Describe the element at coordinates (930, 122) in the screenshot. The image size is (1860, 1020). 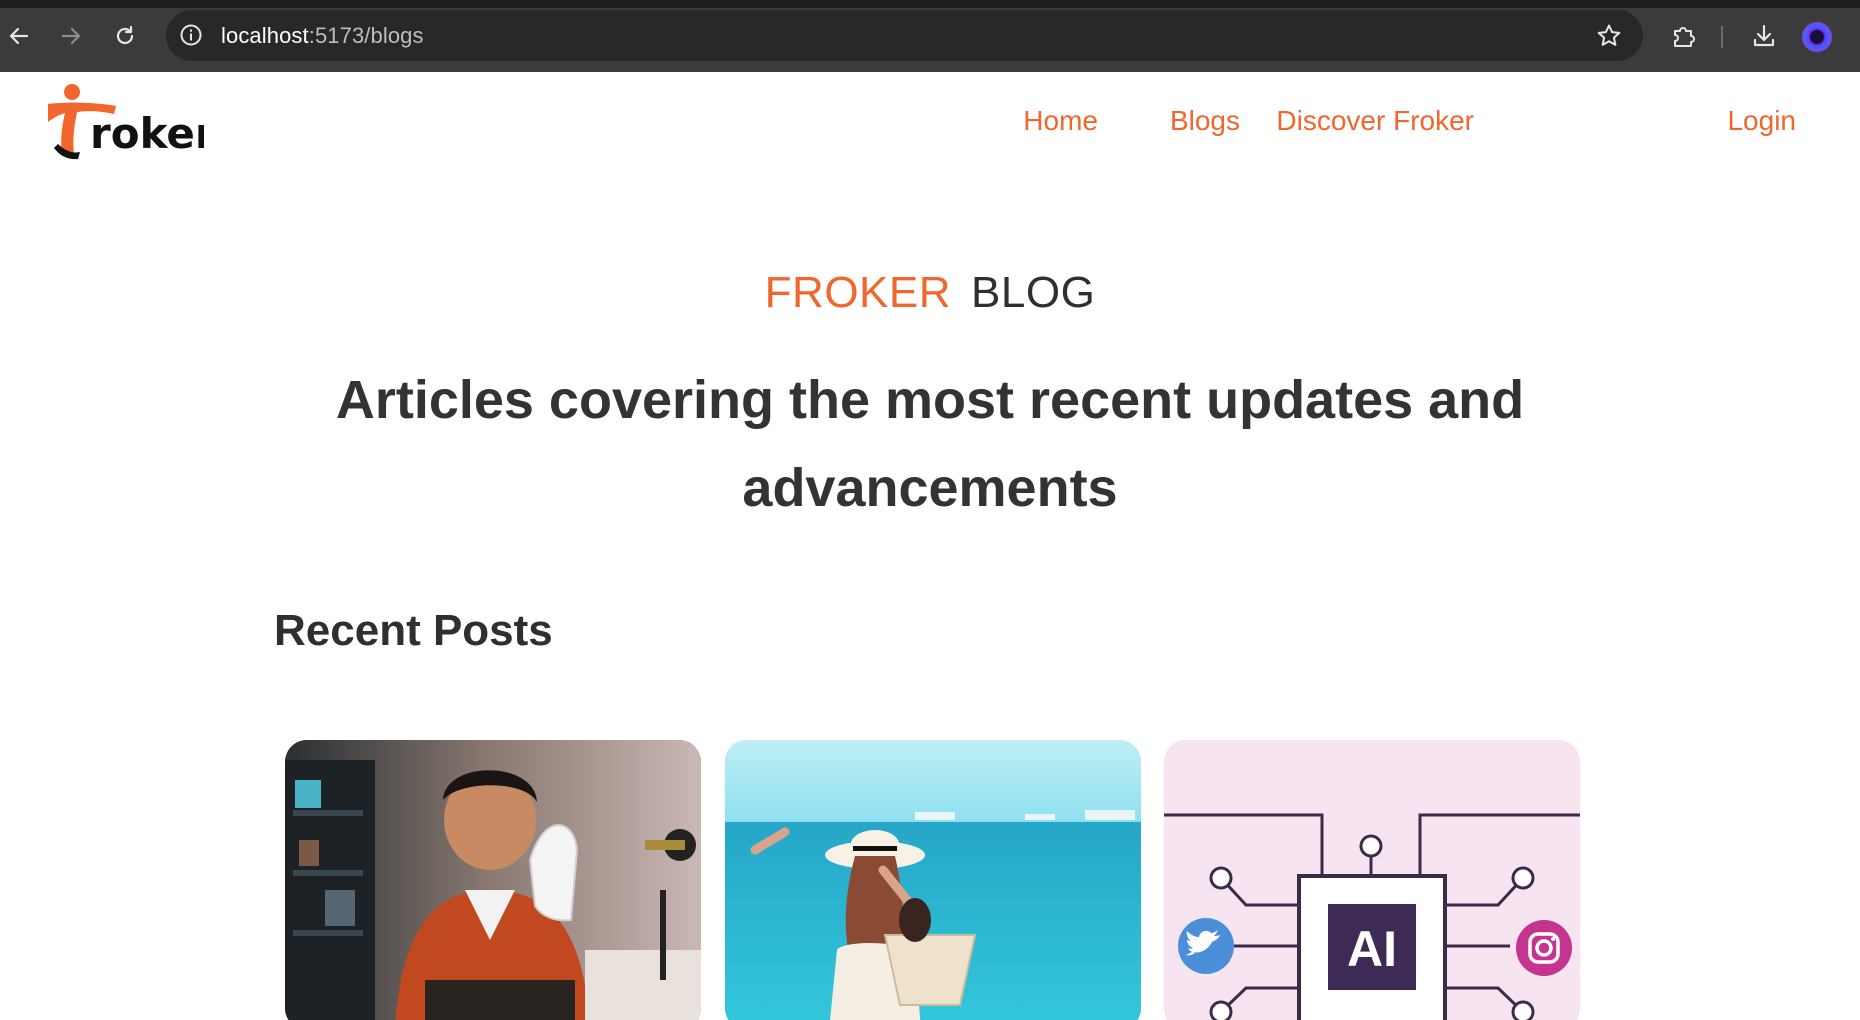
I see `site-header: roker Home Blogs Discover Froker Login` at that location.